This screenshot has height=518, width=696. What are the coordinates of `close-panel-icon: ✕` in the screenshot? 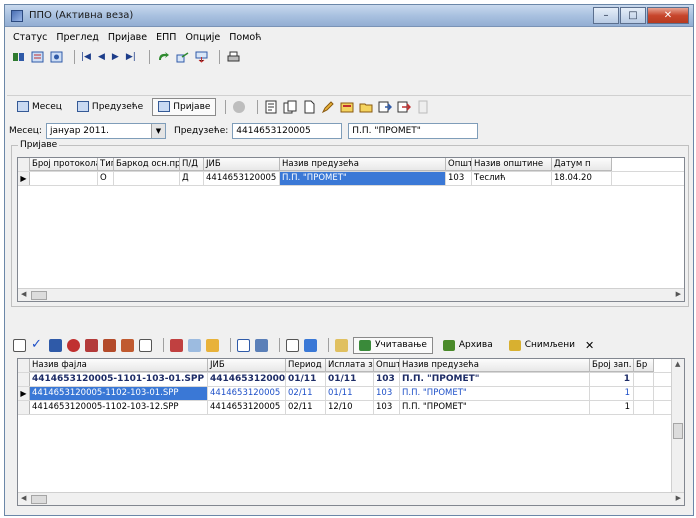 It's located at (589, 345).